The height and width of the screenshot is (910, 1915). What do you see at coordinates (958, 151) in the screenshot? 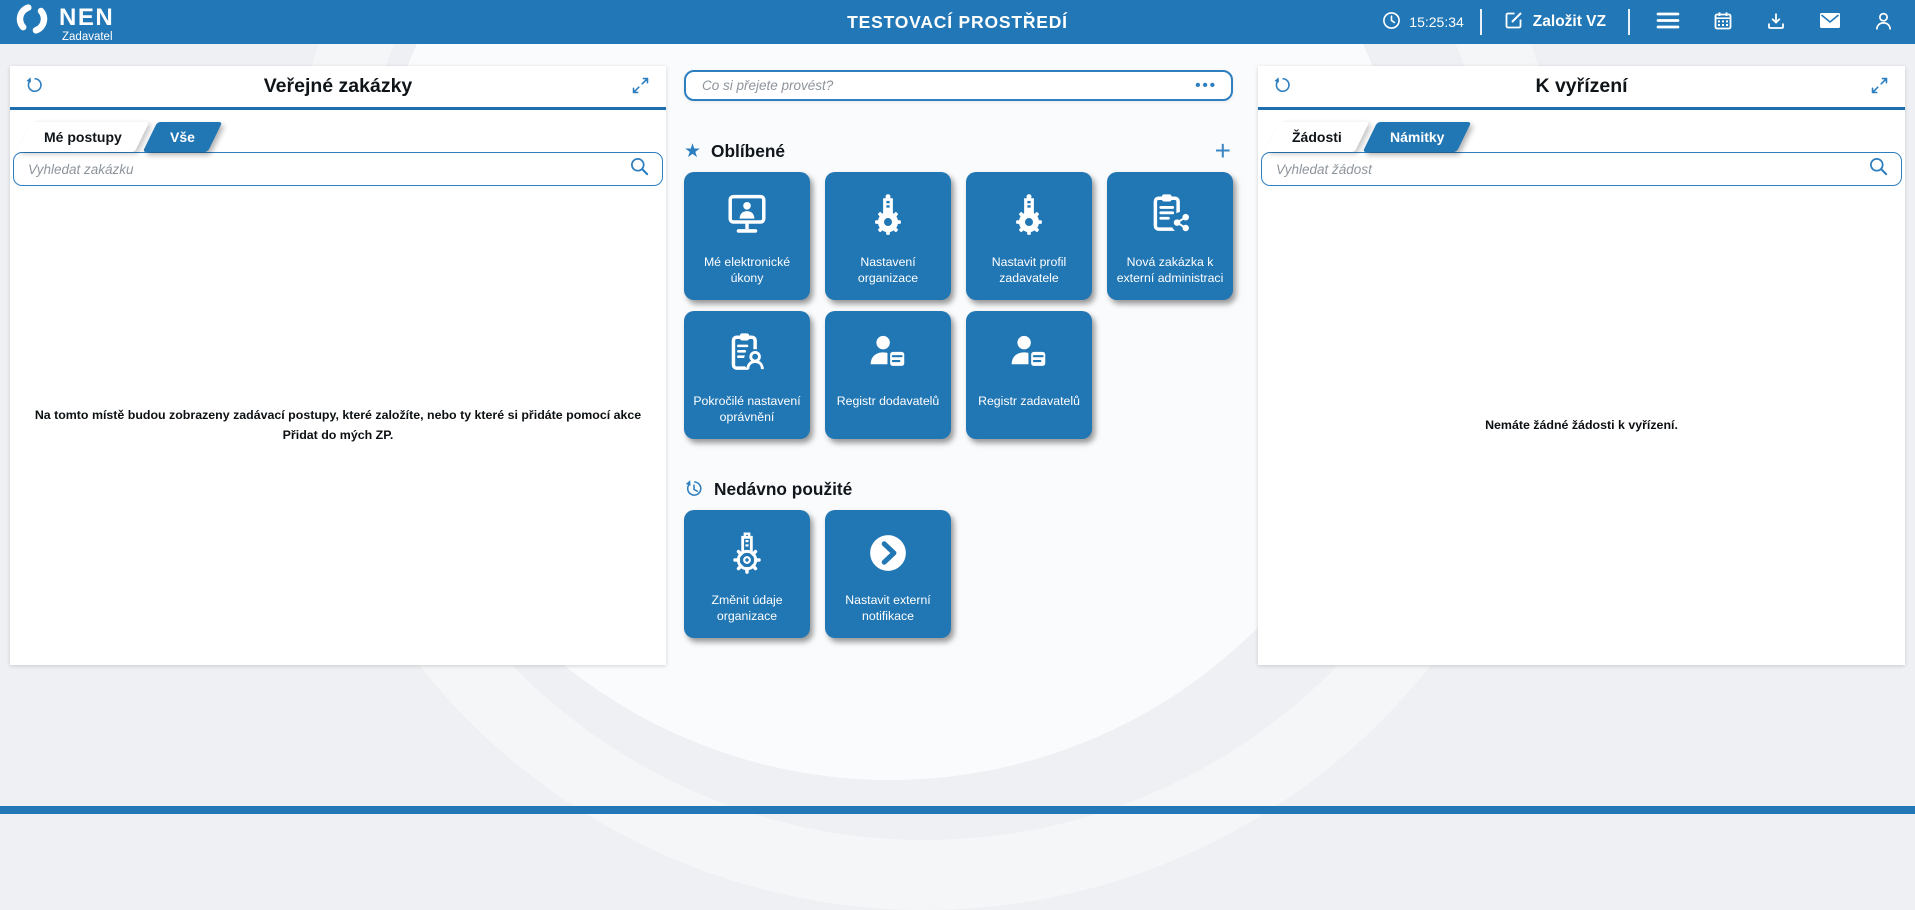
I see `favorites-header: ★ Oblíbené +` at bounding box center [958, 151].